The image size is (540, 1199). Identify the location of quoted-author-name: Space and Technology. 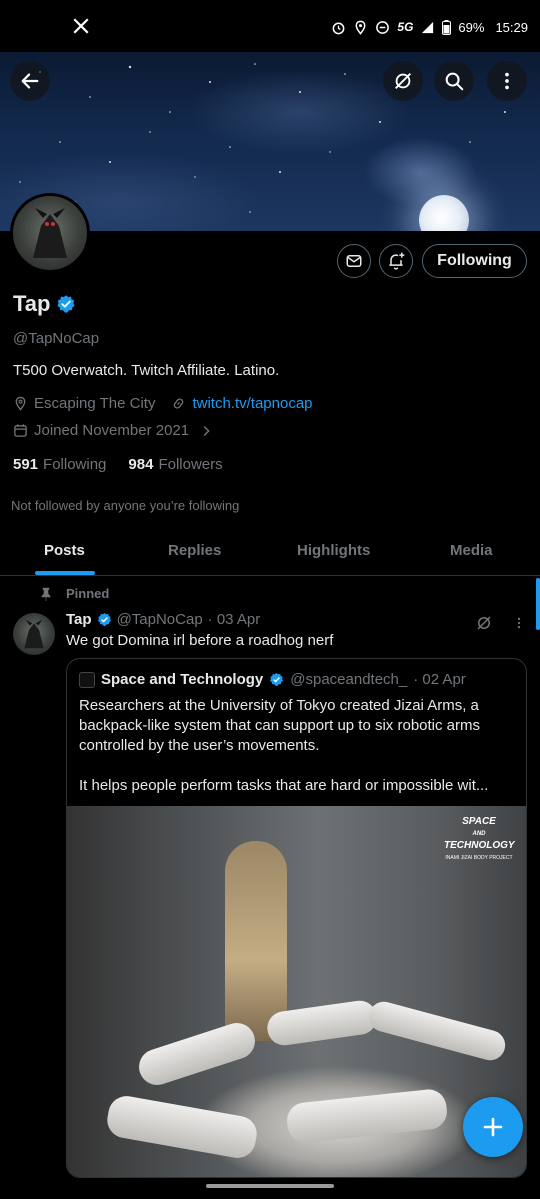
(182, 679).